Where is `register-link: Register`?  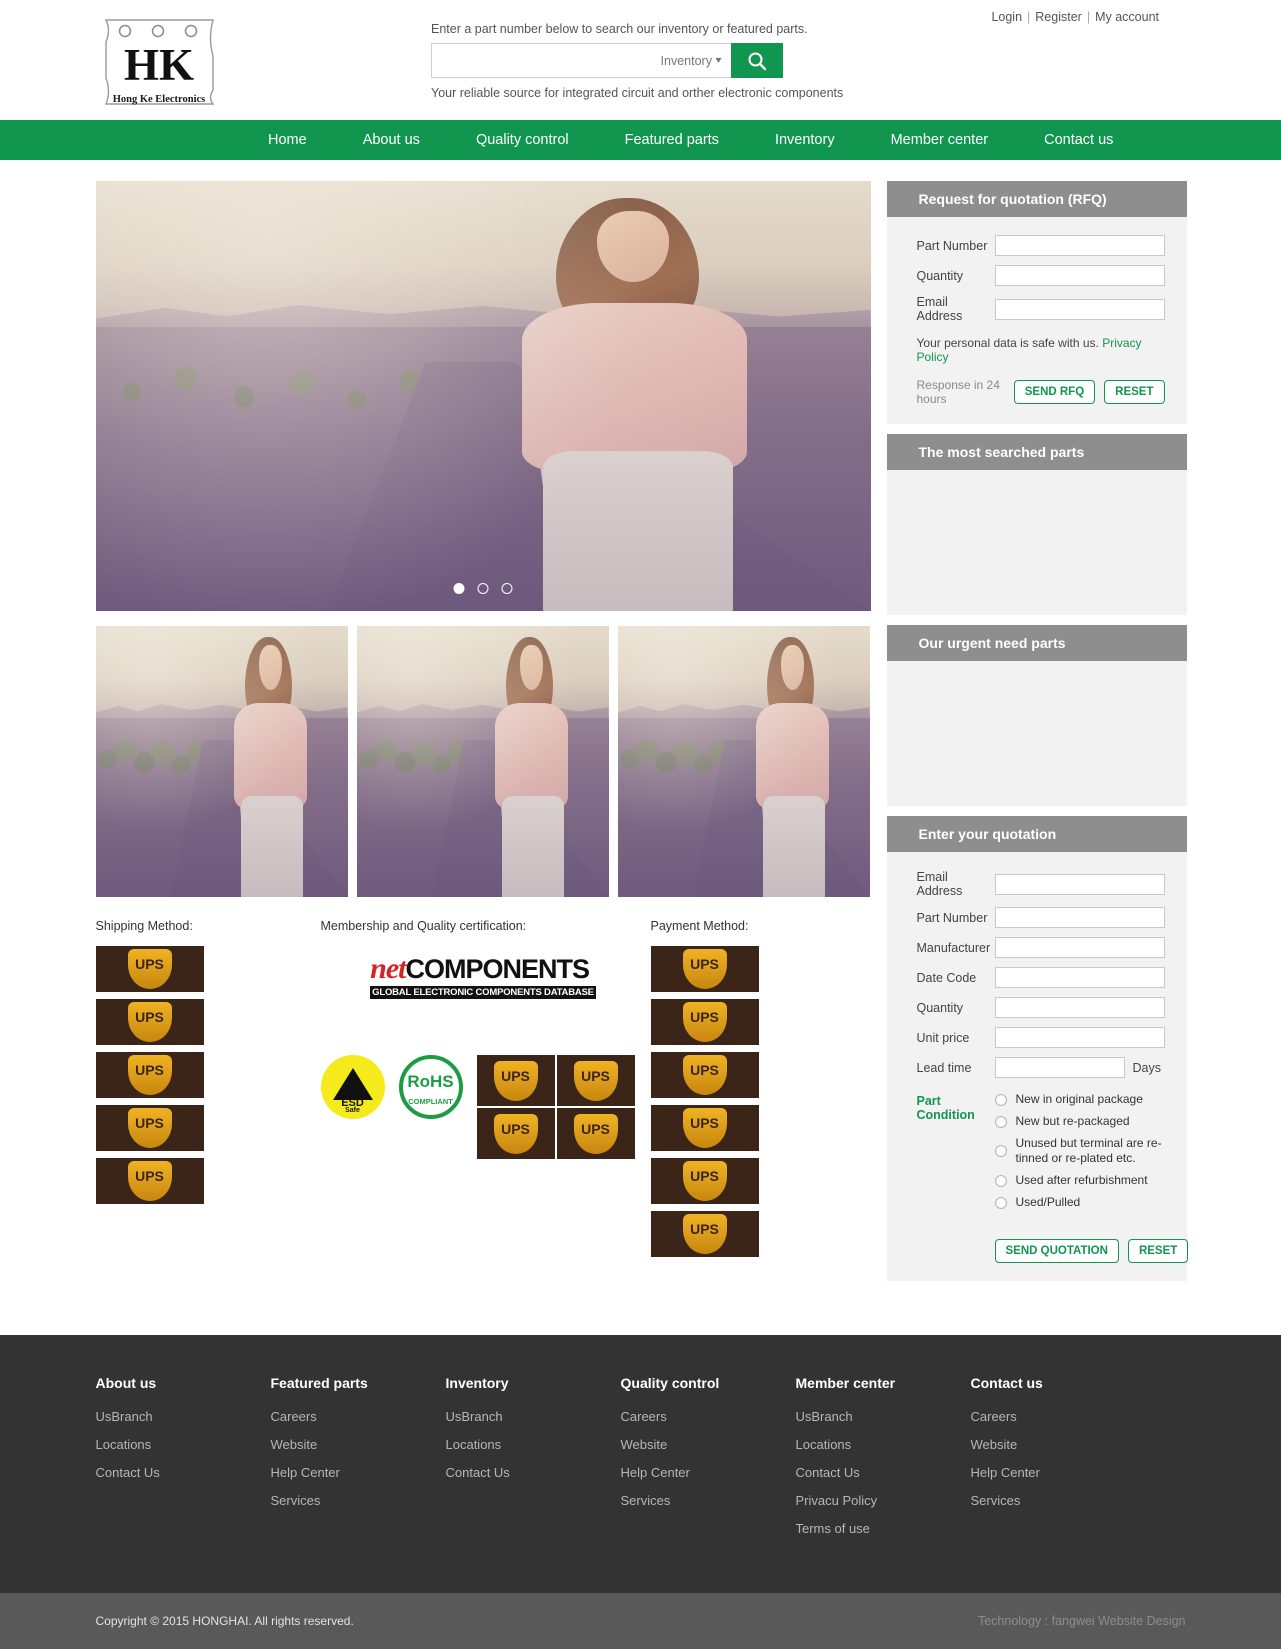
register-link: Register is located at coordinates (1058, 17).